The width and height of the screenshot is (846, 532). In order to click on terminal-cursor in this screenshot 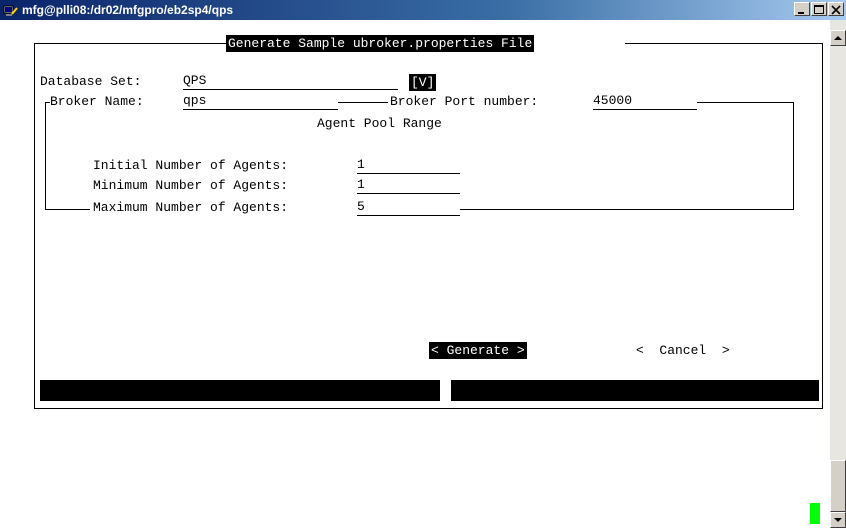, I will do `click(815, 513)`.